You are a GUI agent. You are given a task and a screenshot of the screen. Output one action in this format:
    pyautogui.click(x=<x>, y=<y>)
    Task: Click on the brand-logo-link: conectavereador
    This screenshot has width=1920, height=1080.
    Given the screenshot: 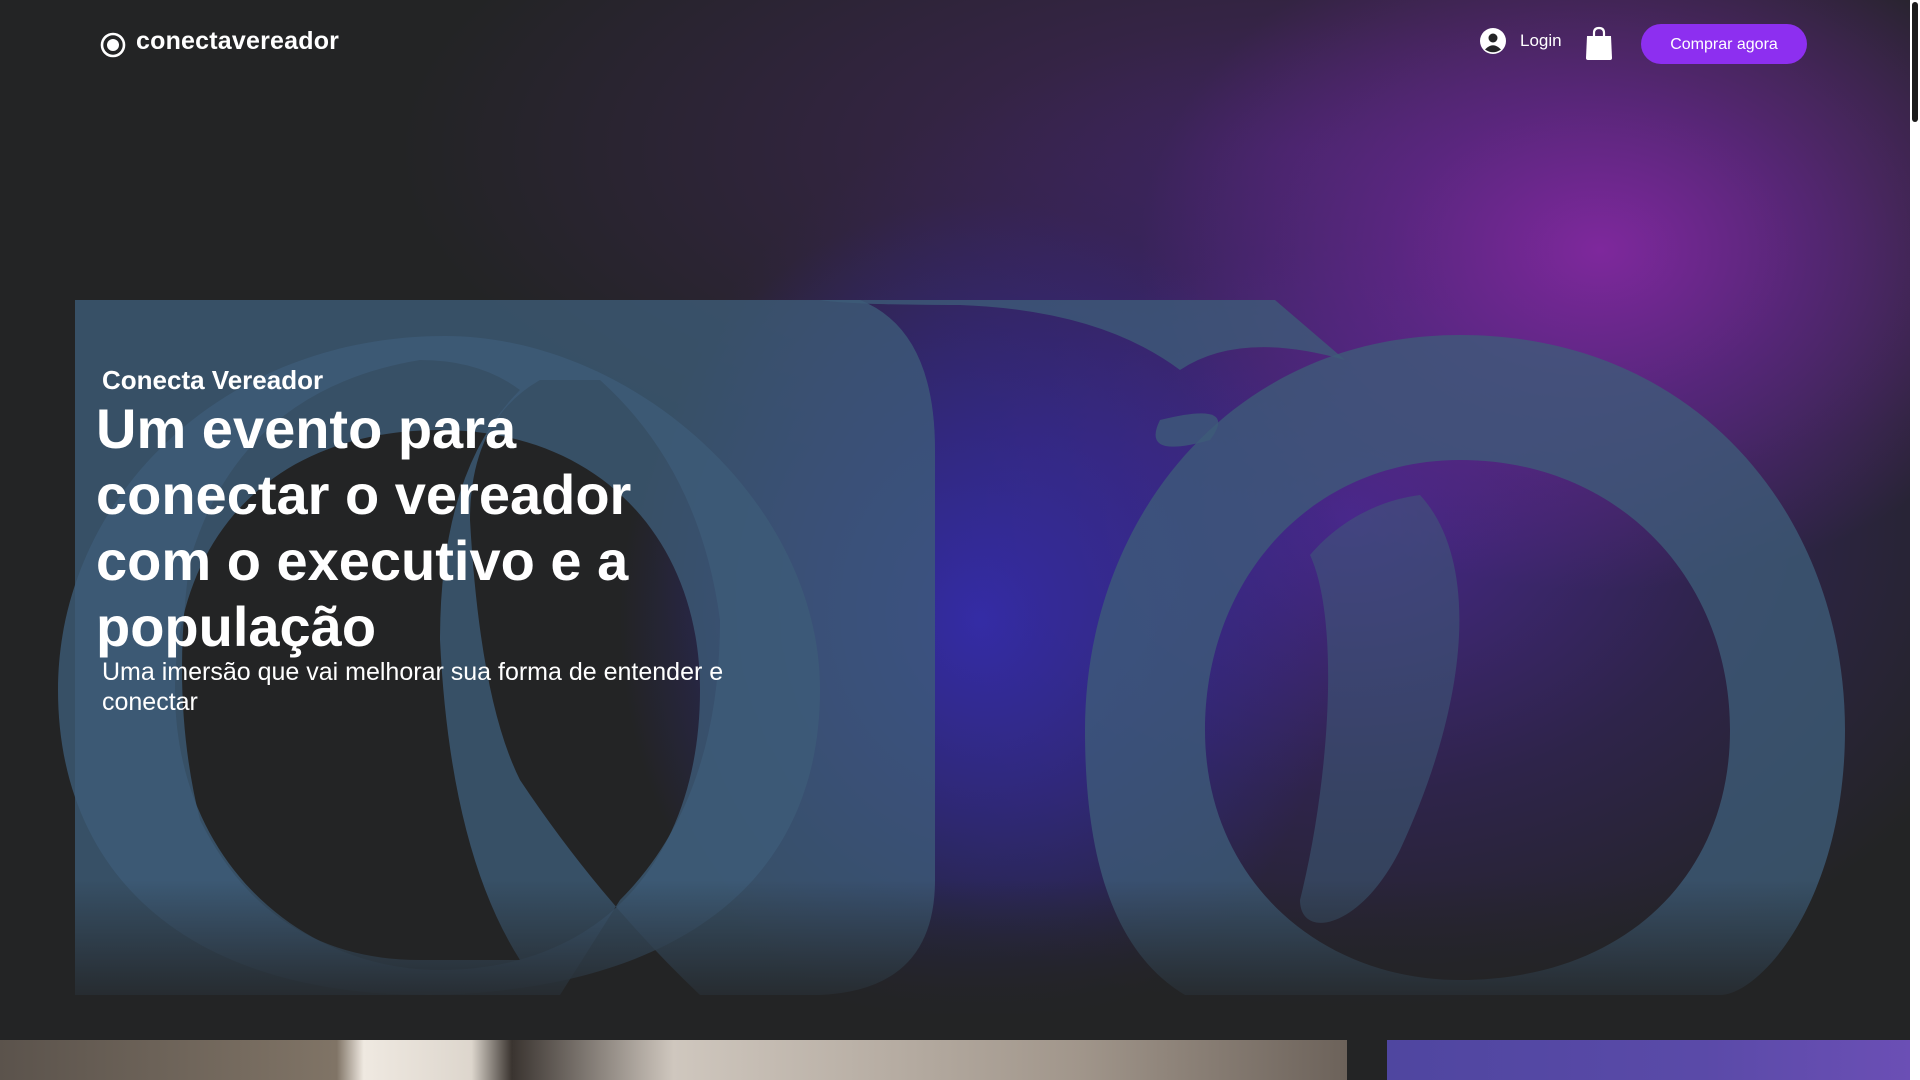 What is the action you would take?
    pyautogui.click(x=219, y=41)
    